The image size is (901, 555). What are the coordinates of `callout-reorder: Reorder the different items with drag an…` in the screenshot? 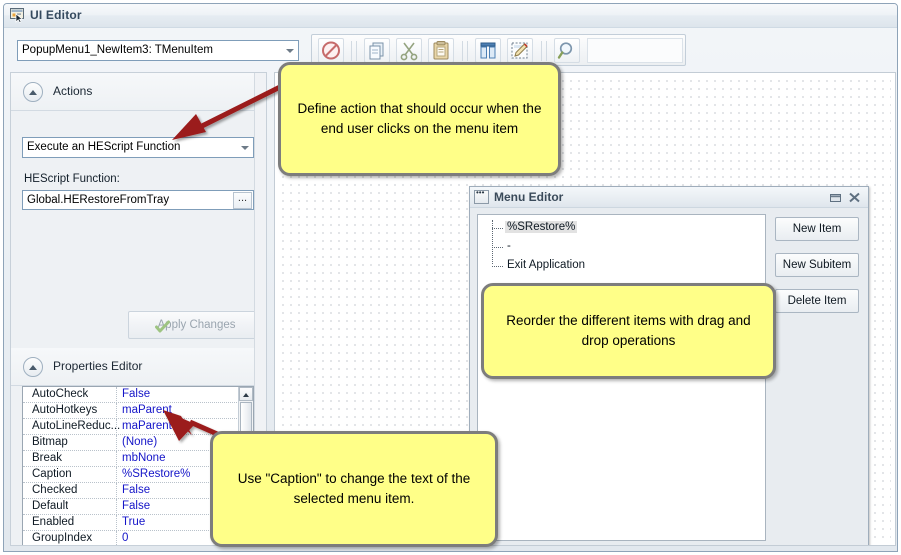 It's located at (628, 331).